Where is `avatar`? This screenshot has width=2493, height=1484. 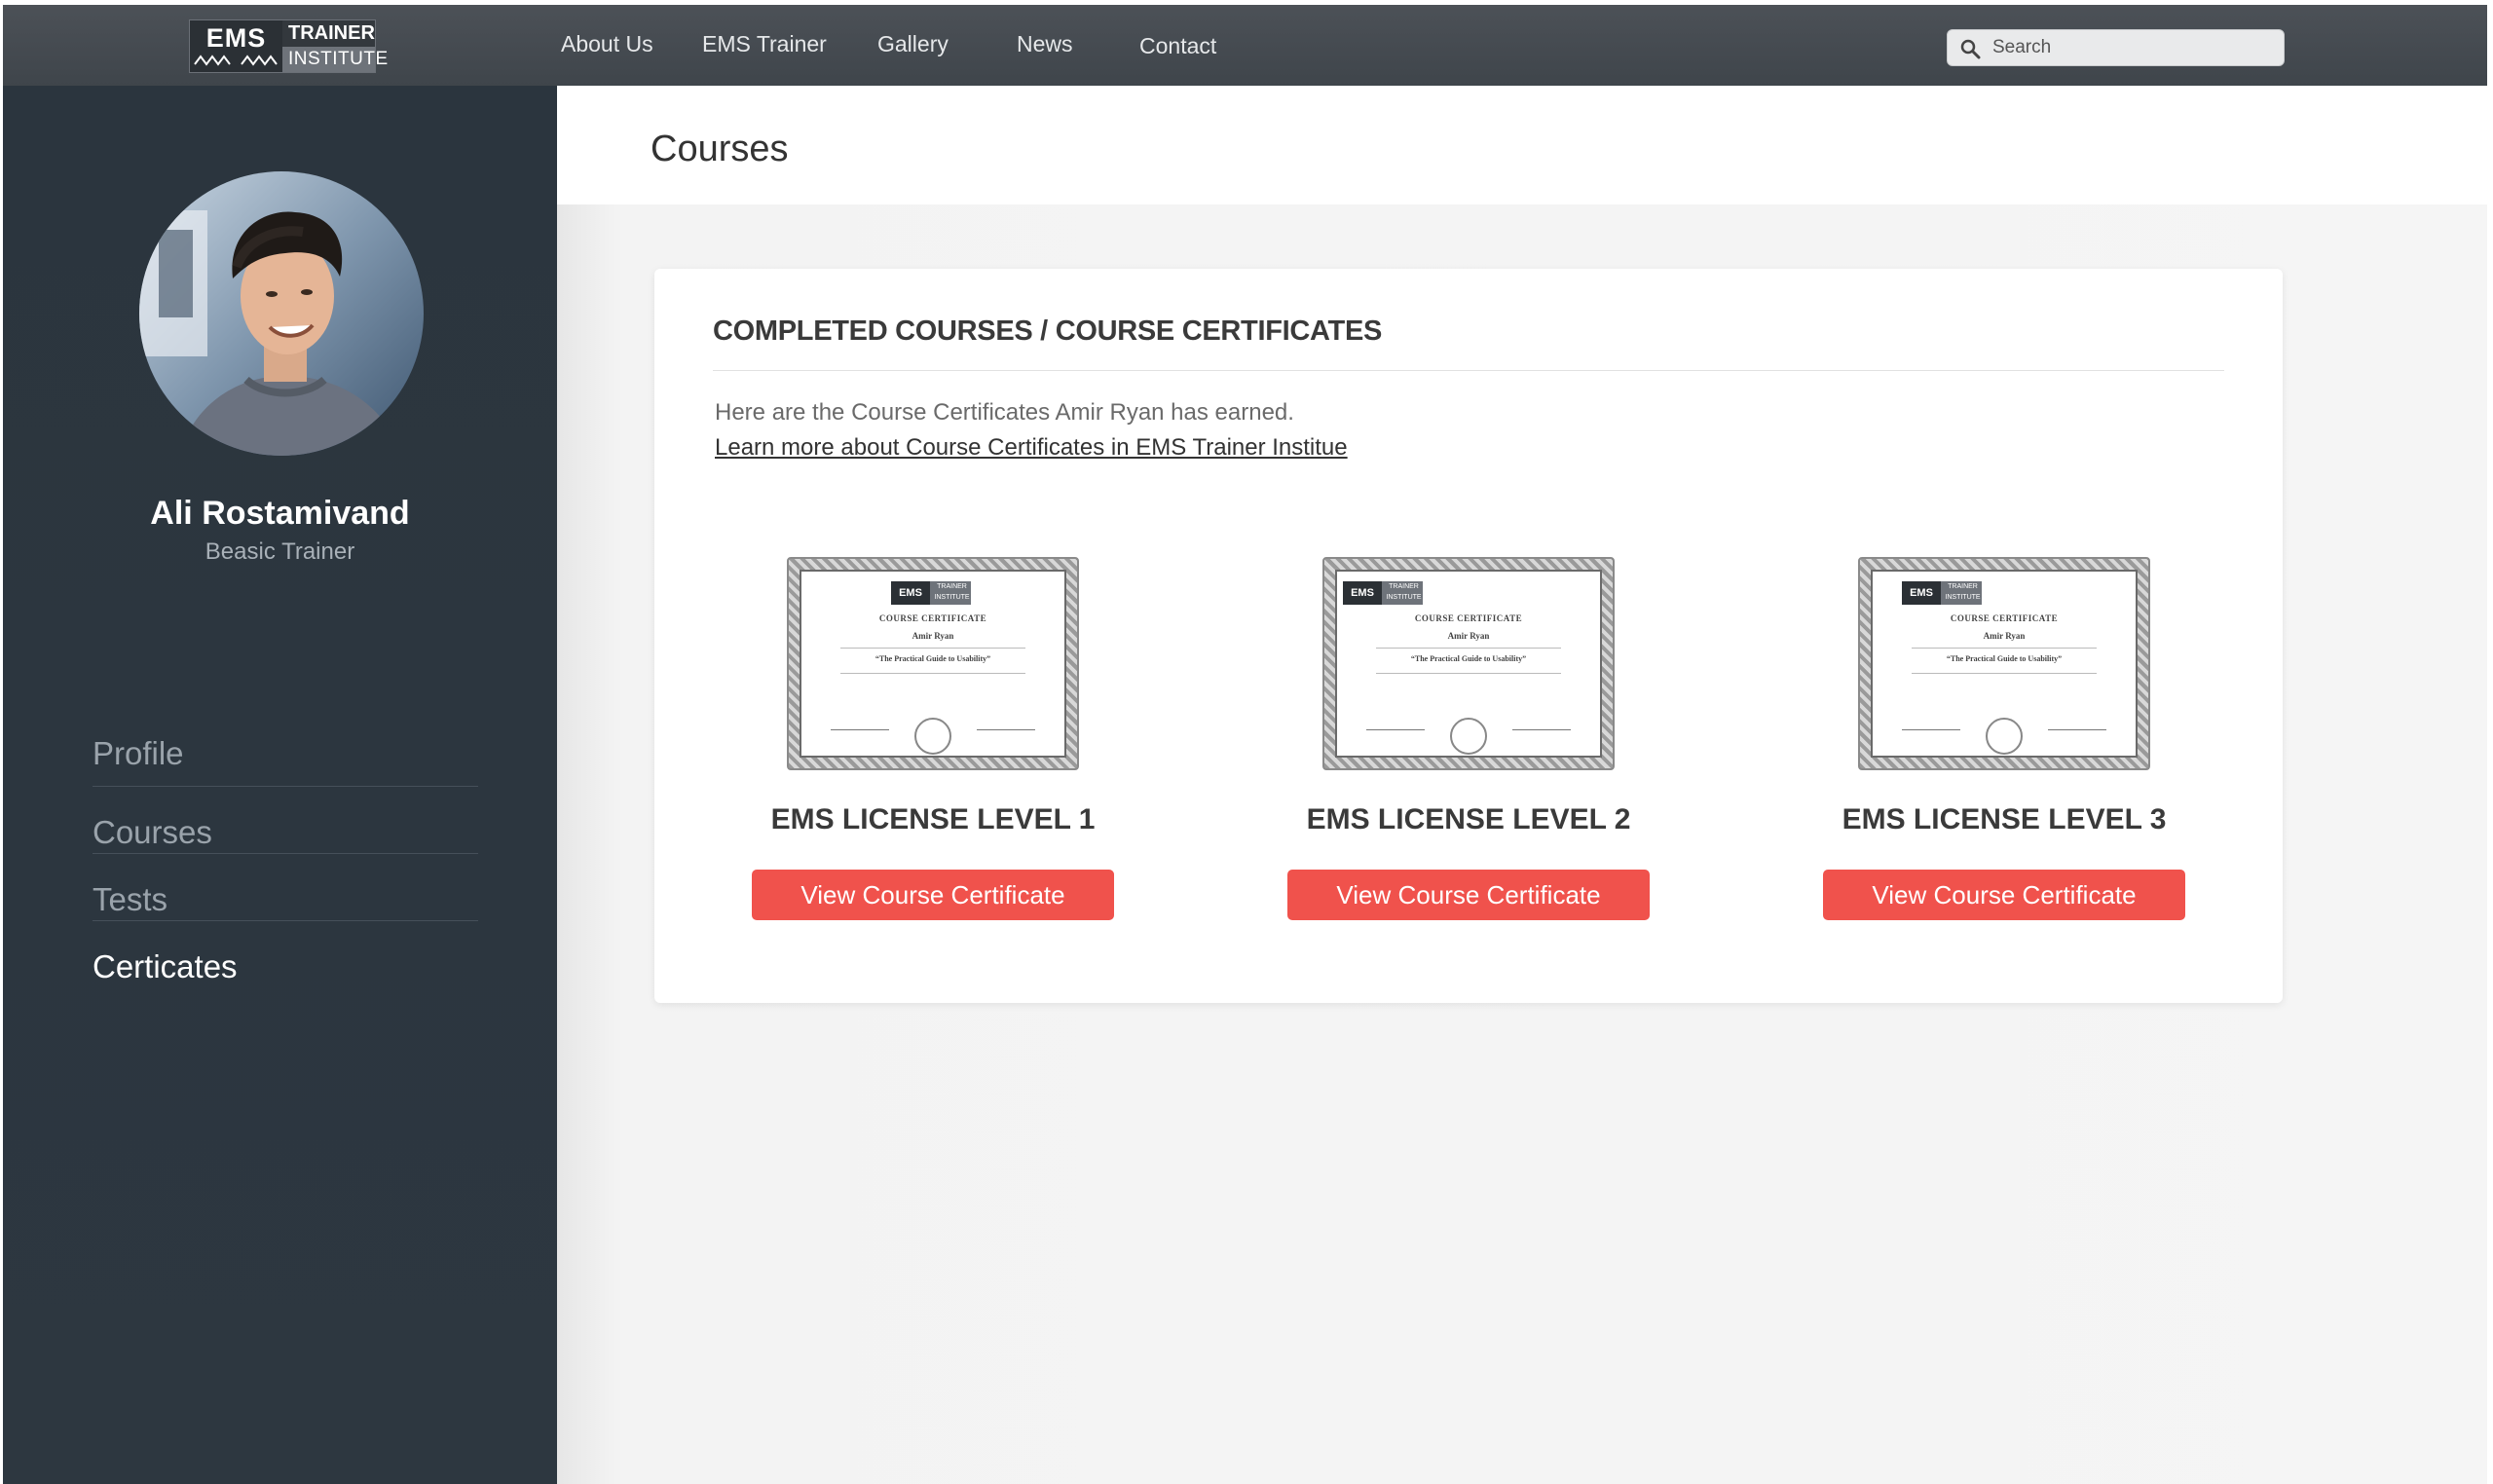 avatar is located at coordinates (282, 313).